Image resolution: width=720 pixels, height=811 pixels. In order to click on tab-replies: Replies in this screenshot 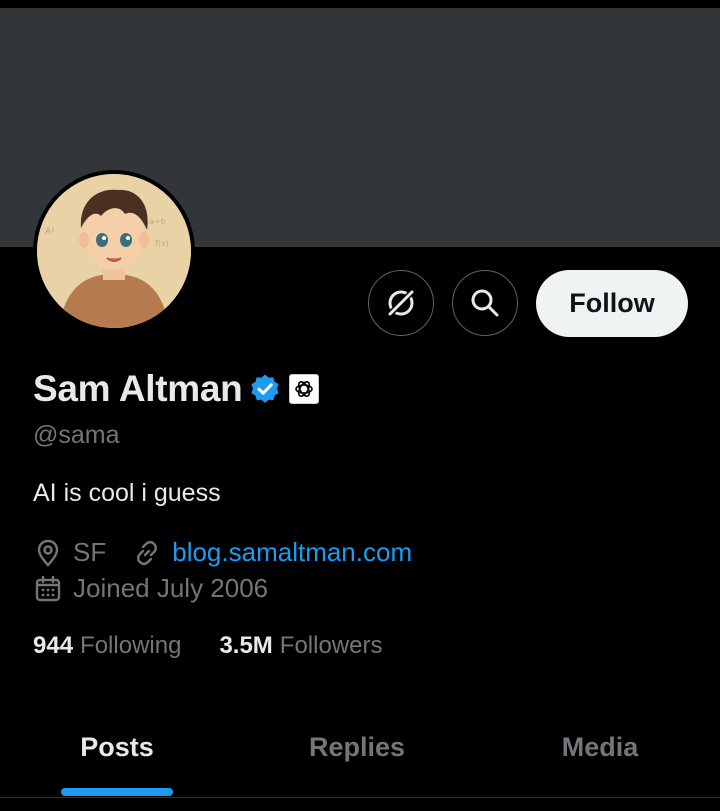, I will do `click(357, 747)`.